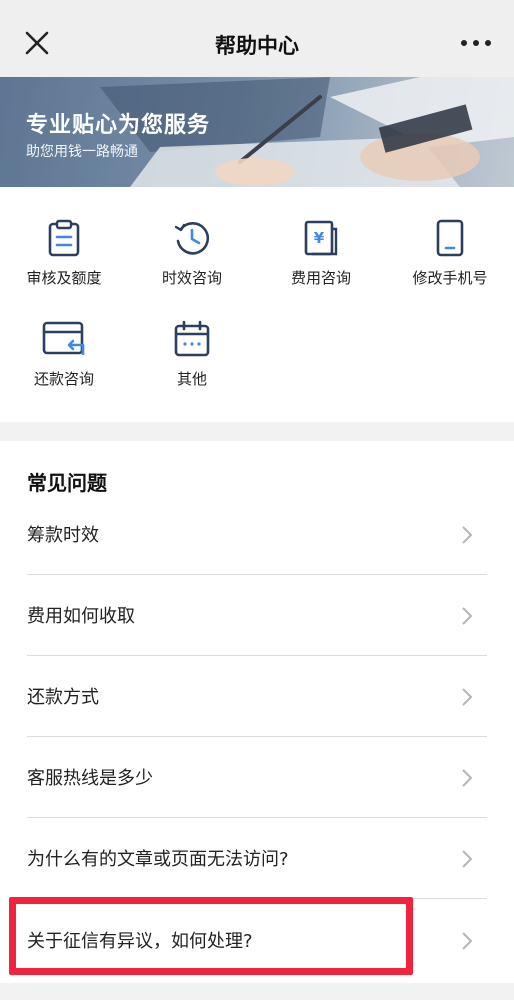 This screenshot has width=514, height=1000. Describe the element at coordinates (64, 278) in the screenshot. I see `category-label: 审核及额度` at that location.